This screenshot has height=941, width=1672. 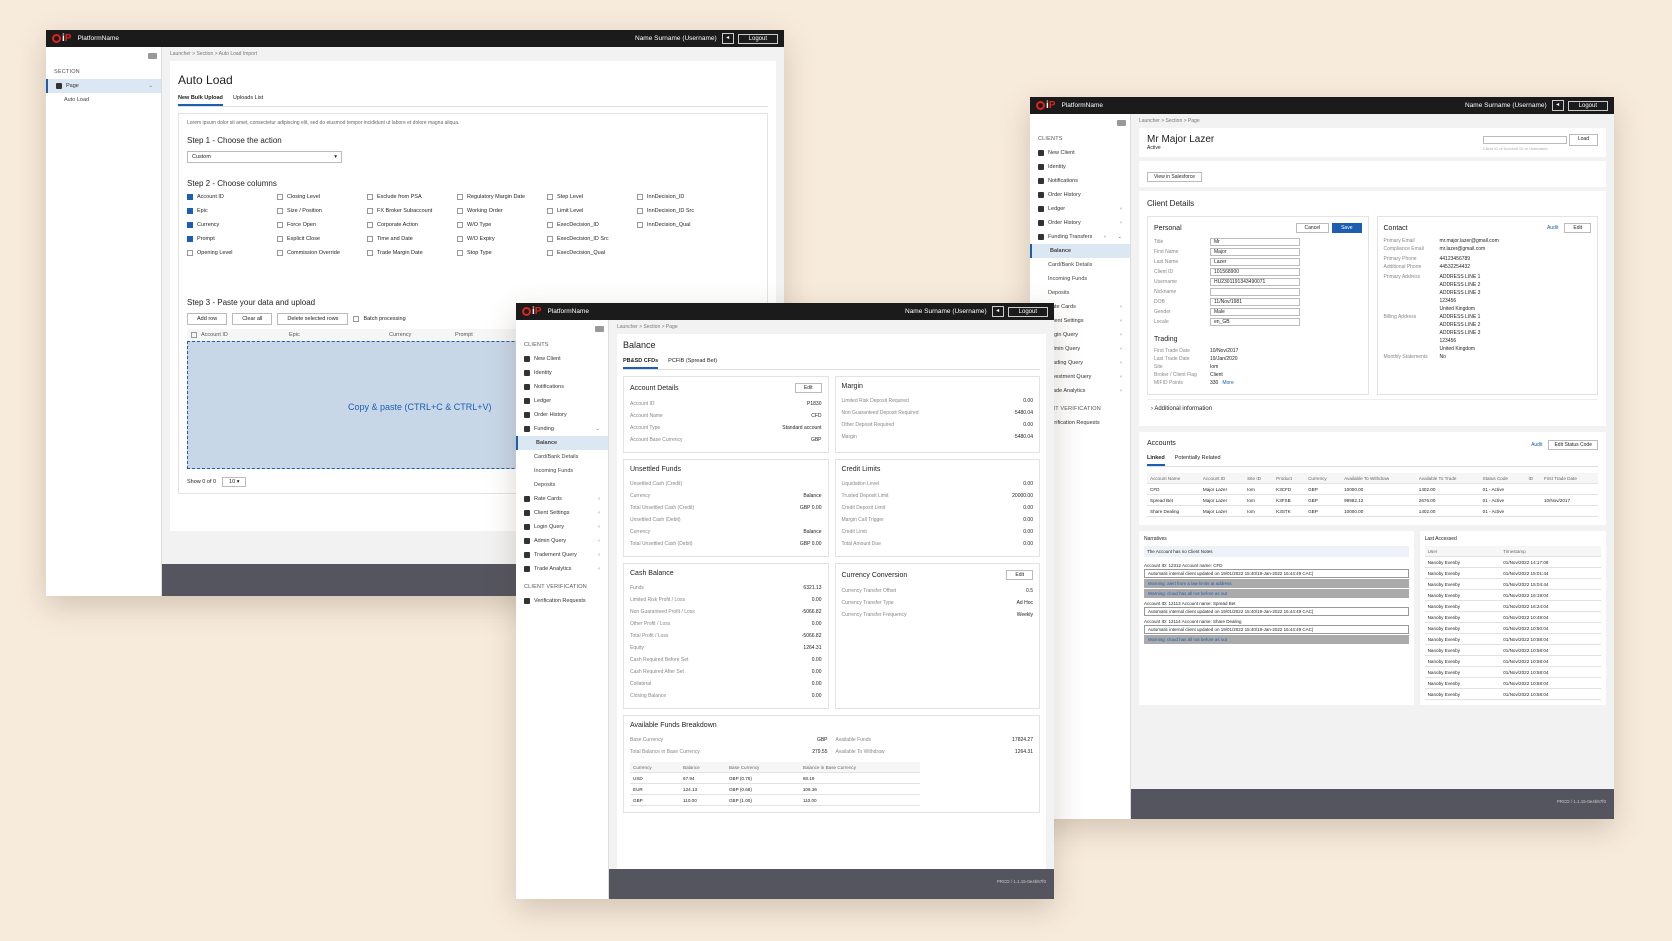 I want to click on column-option: FX Broker Subaccount, so click(x=412, y=211).